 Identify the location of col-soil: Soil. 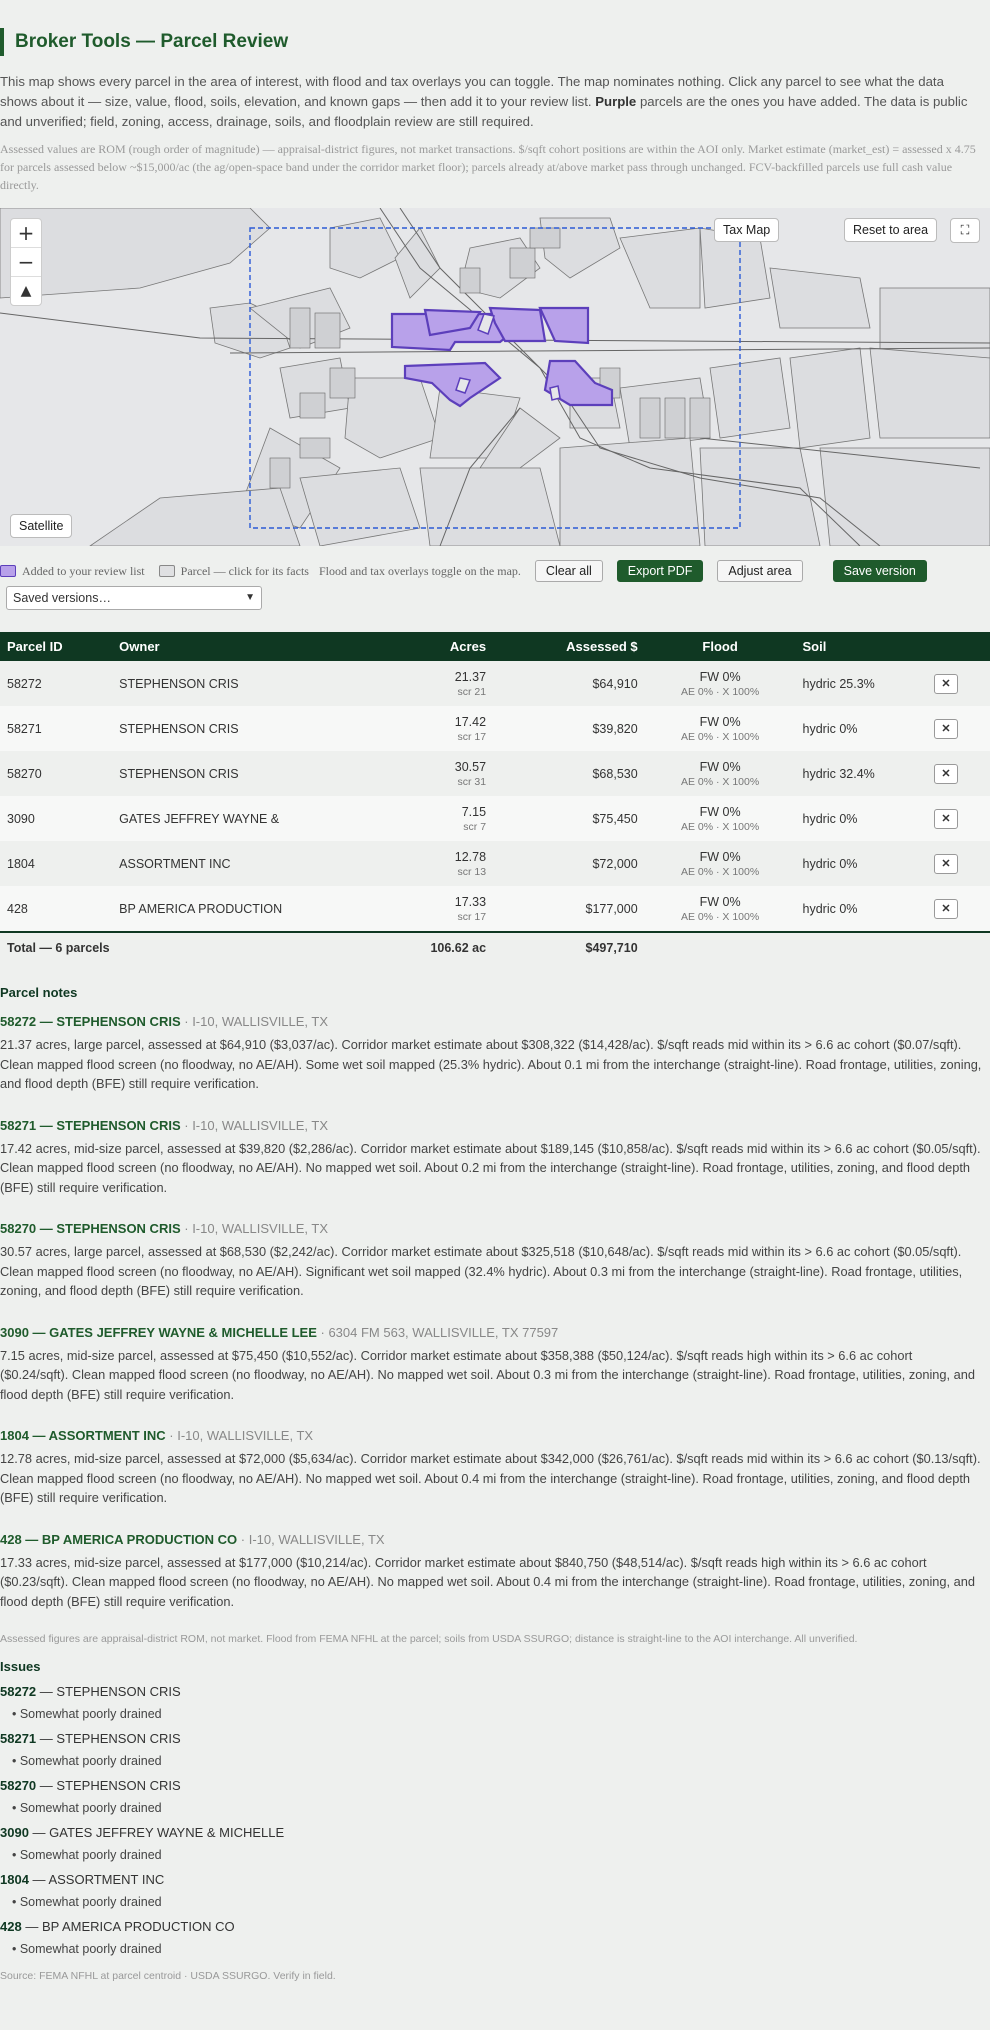
(861, 646).